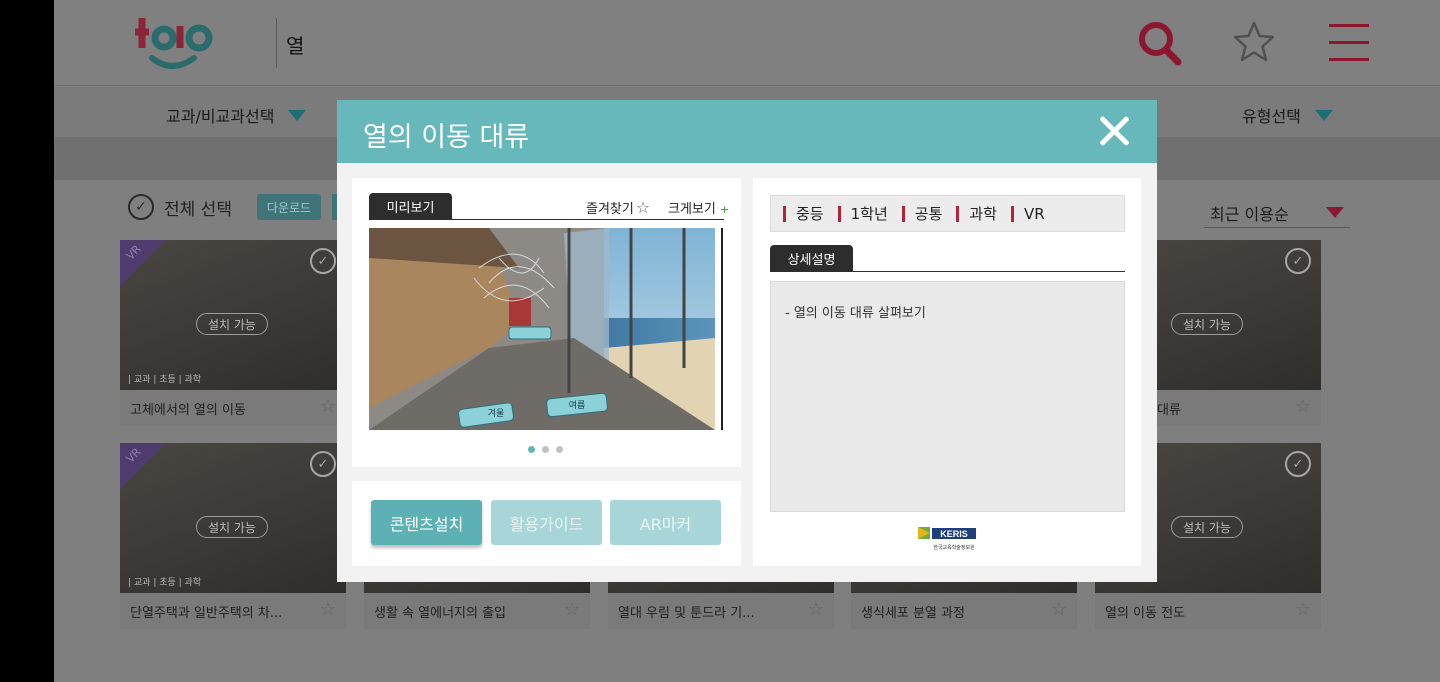 The width and height of the screenshot is (1440, 682). I want to click on card-title: 생식세포 분열 과정, so click(964, 611).